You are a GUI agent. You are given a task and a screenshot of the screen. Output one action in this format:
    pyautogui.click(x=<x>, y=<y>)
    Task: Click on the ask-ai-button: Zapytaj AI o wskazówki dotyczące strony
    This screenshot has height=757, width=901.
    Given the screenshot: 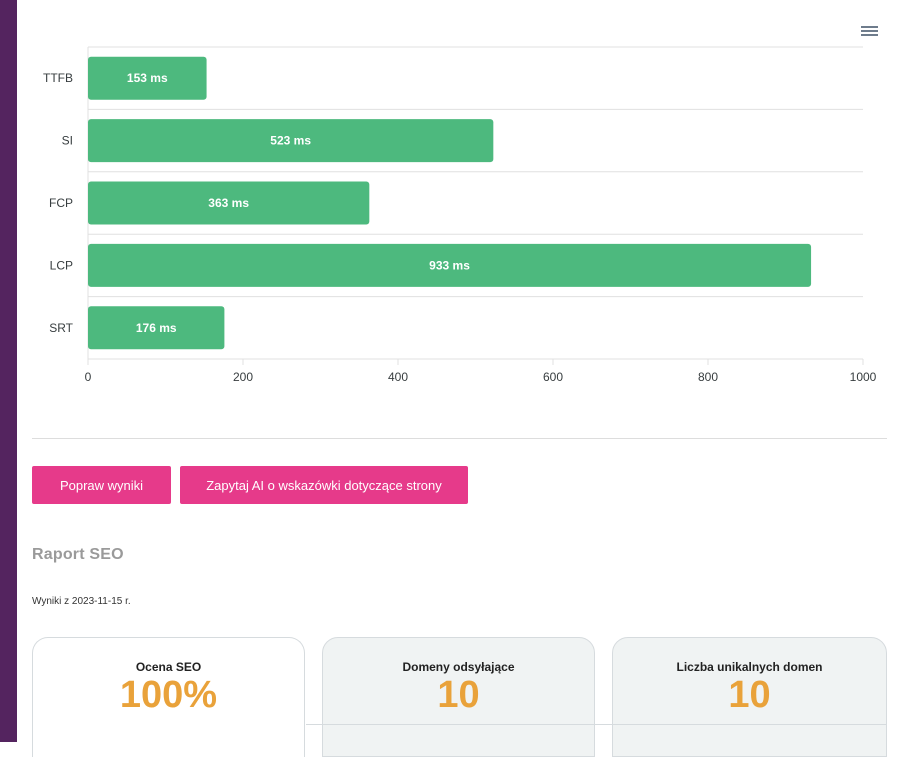 What is the action you would take?
    pyautogui.click(x=324, y=485)
    